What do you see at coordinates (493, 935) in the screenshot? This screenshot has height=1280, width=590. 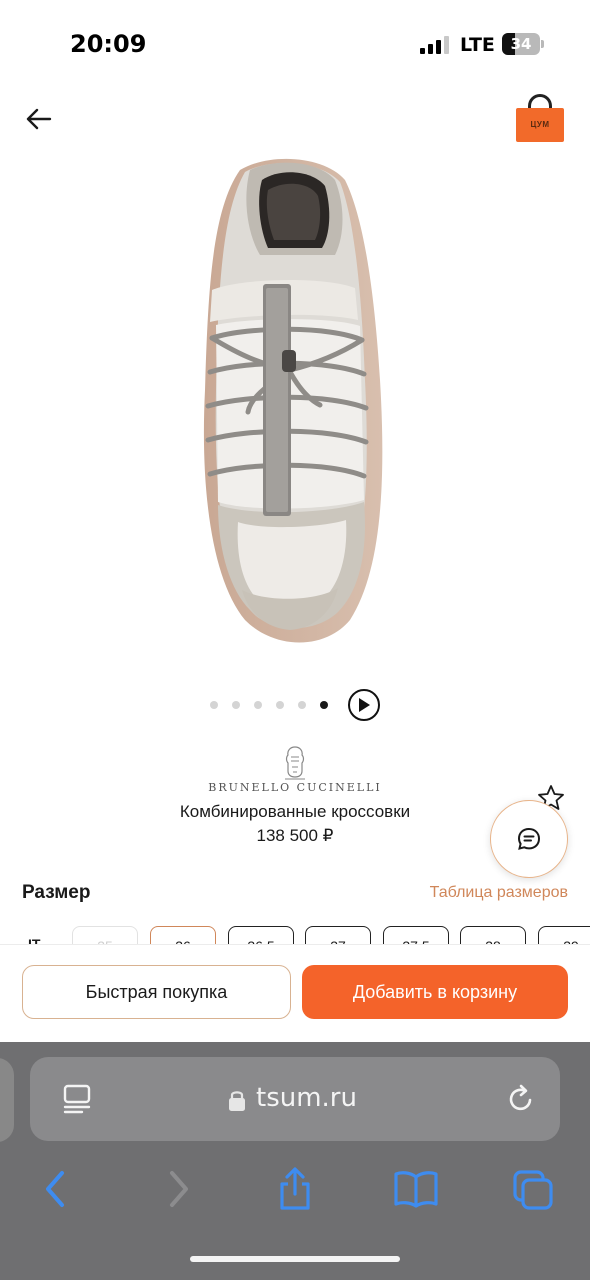 I see `size-option-38: 38` at bounding box center [493, 935].